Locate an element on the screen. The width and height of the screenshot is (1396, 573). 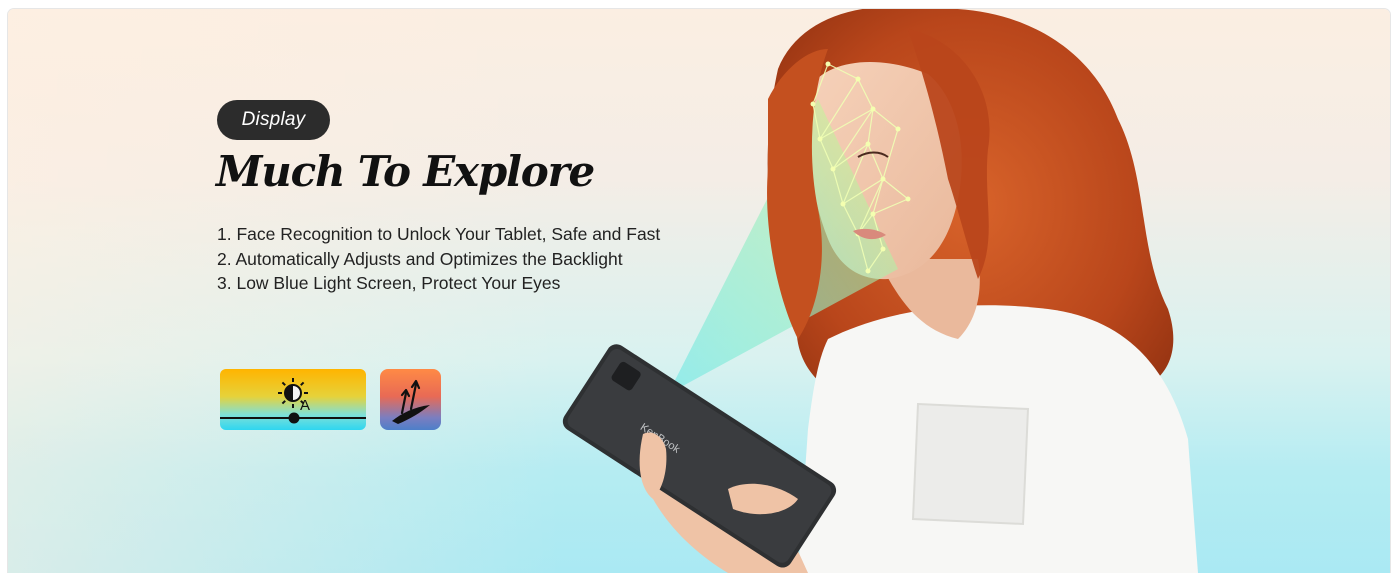
performance-boost-icon is located at coordinates (410, 399).